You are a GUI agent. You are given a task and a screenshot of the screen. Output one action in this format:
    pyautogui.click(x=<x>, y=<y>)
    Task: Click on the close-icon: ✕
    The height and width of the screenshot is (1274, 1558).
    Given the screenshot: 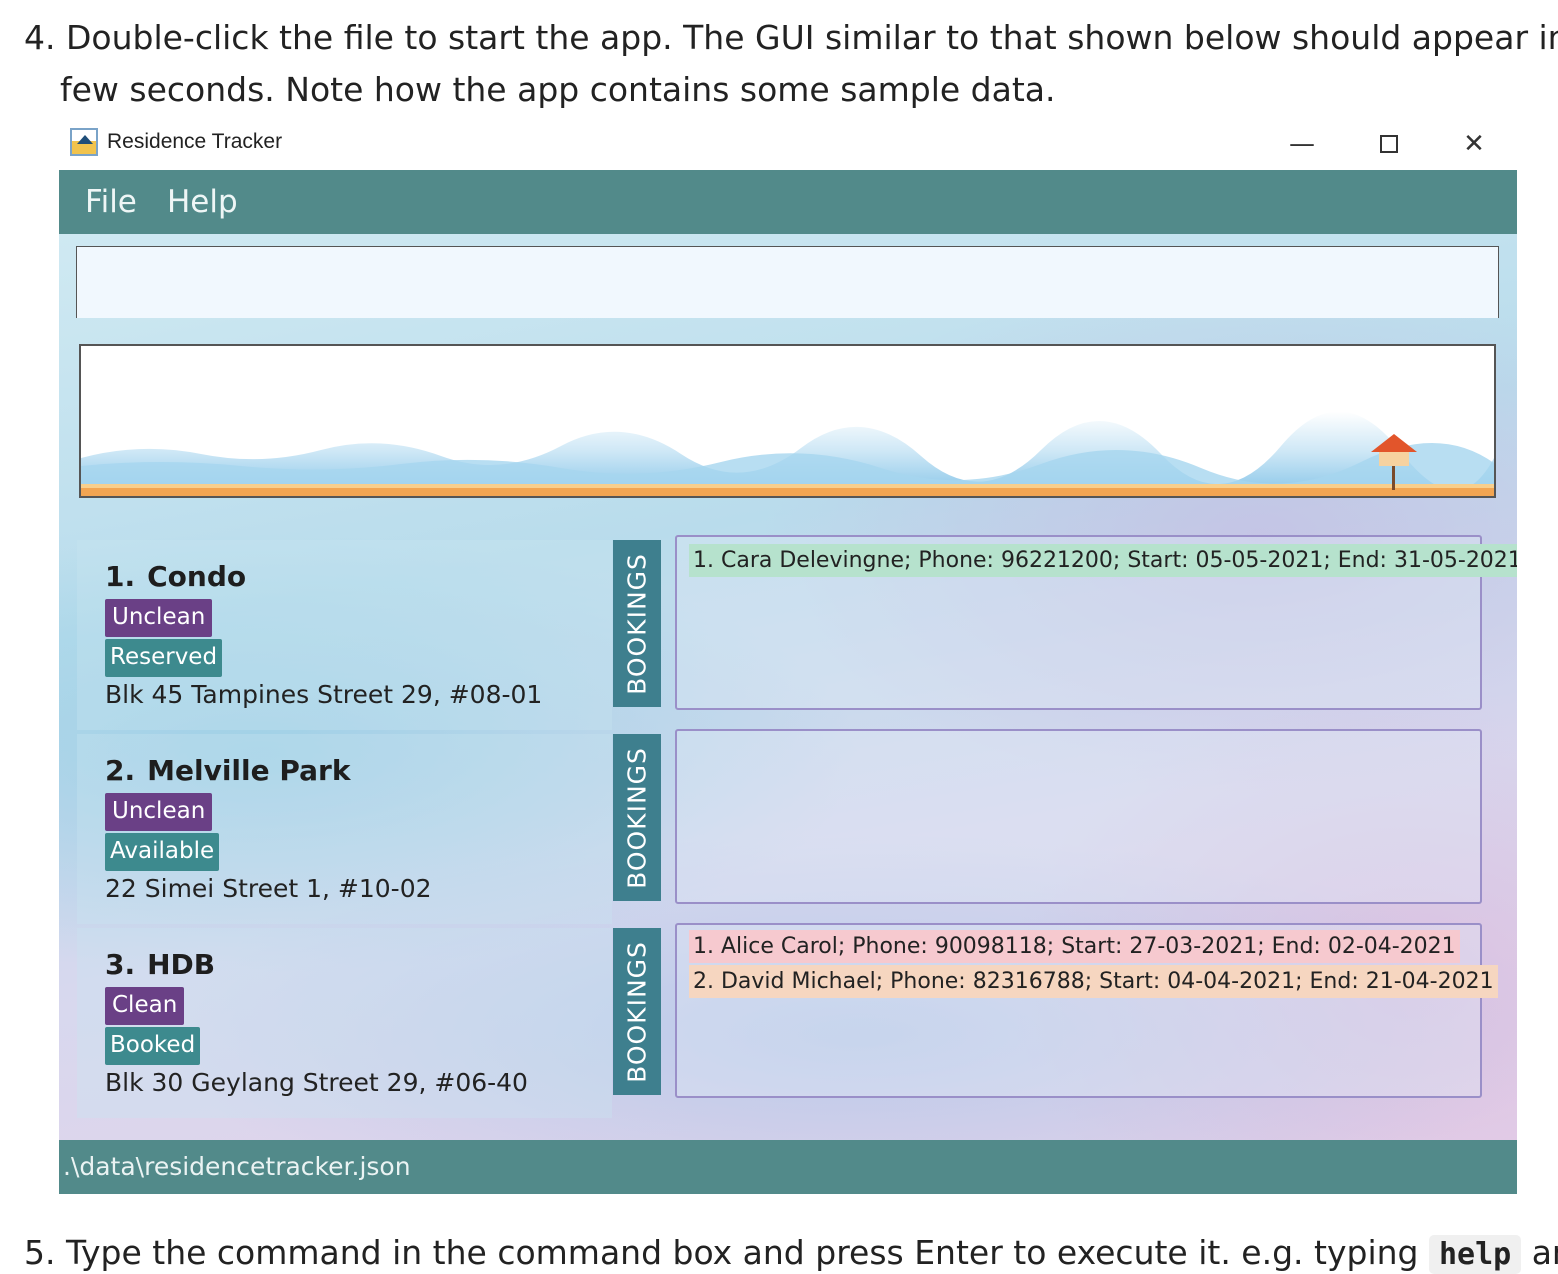 What is the action you would take?
    pyautogui.click(x=1474, y=144)
    